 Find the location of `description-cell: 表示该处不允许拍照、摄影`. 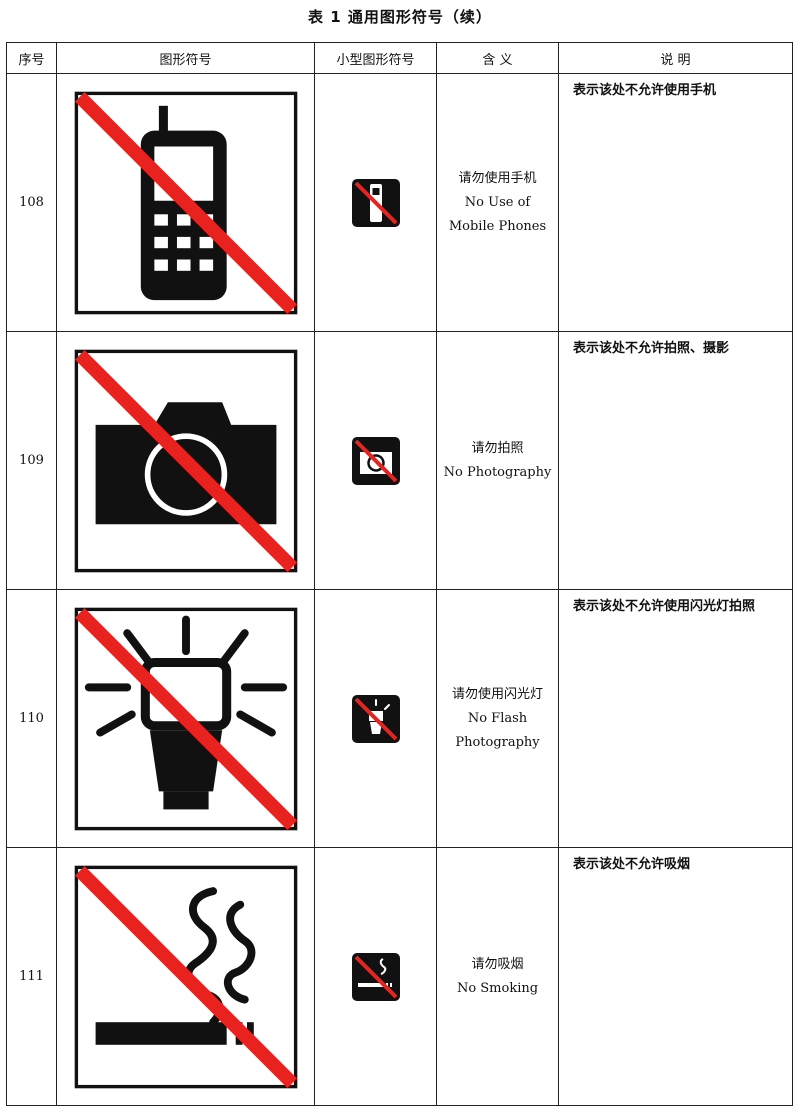

description-cell: 表示该处不允许拍照、摄影 is located at coordinates (675, 460).